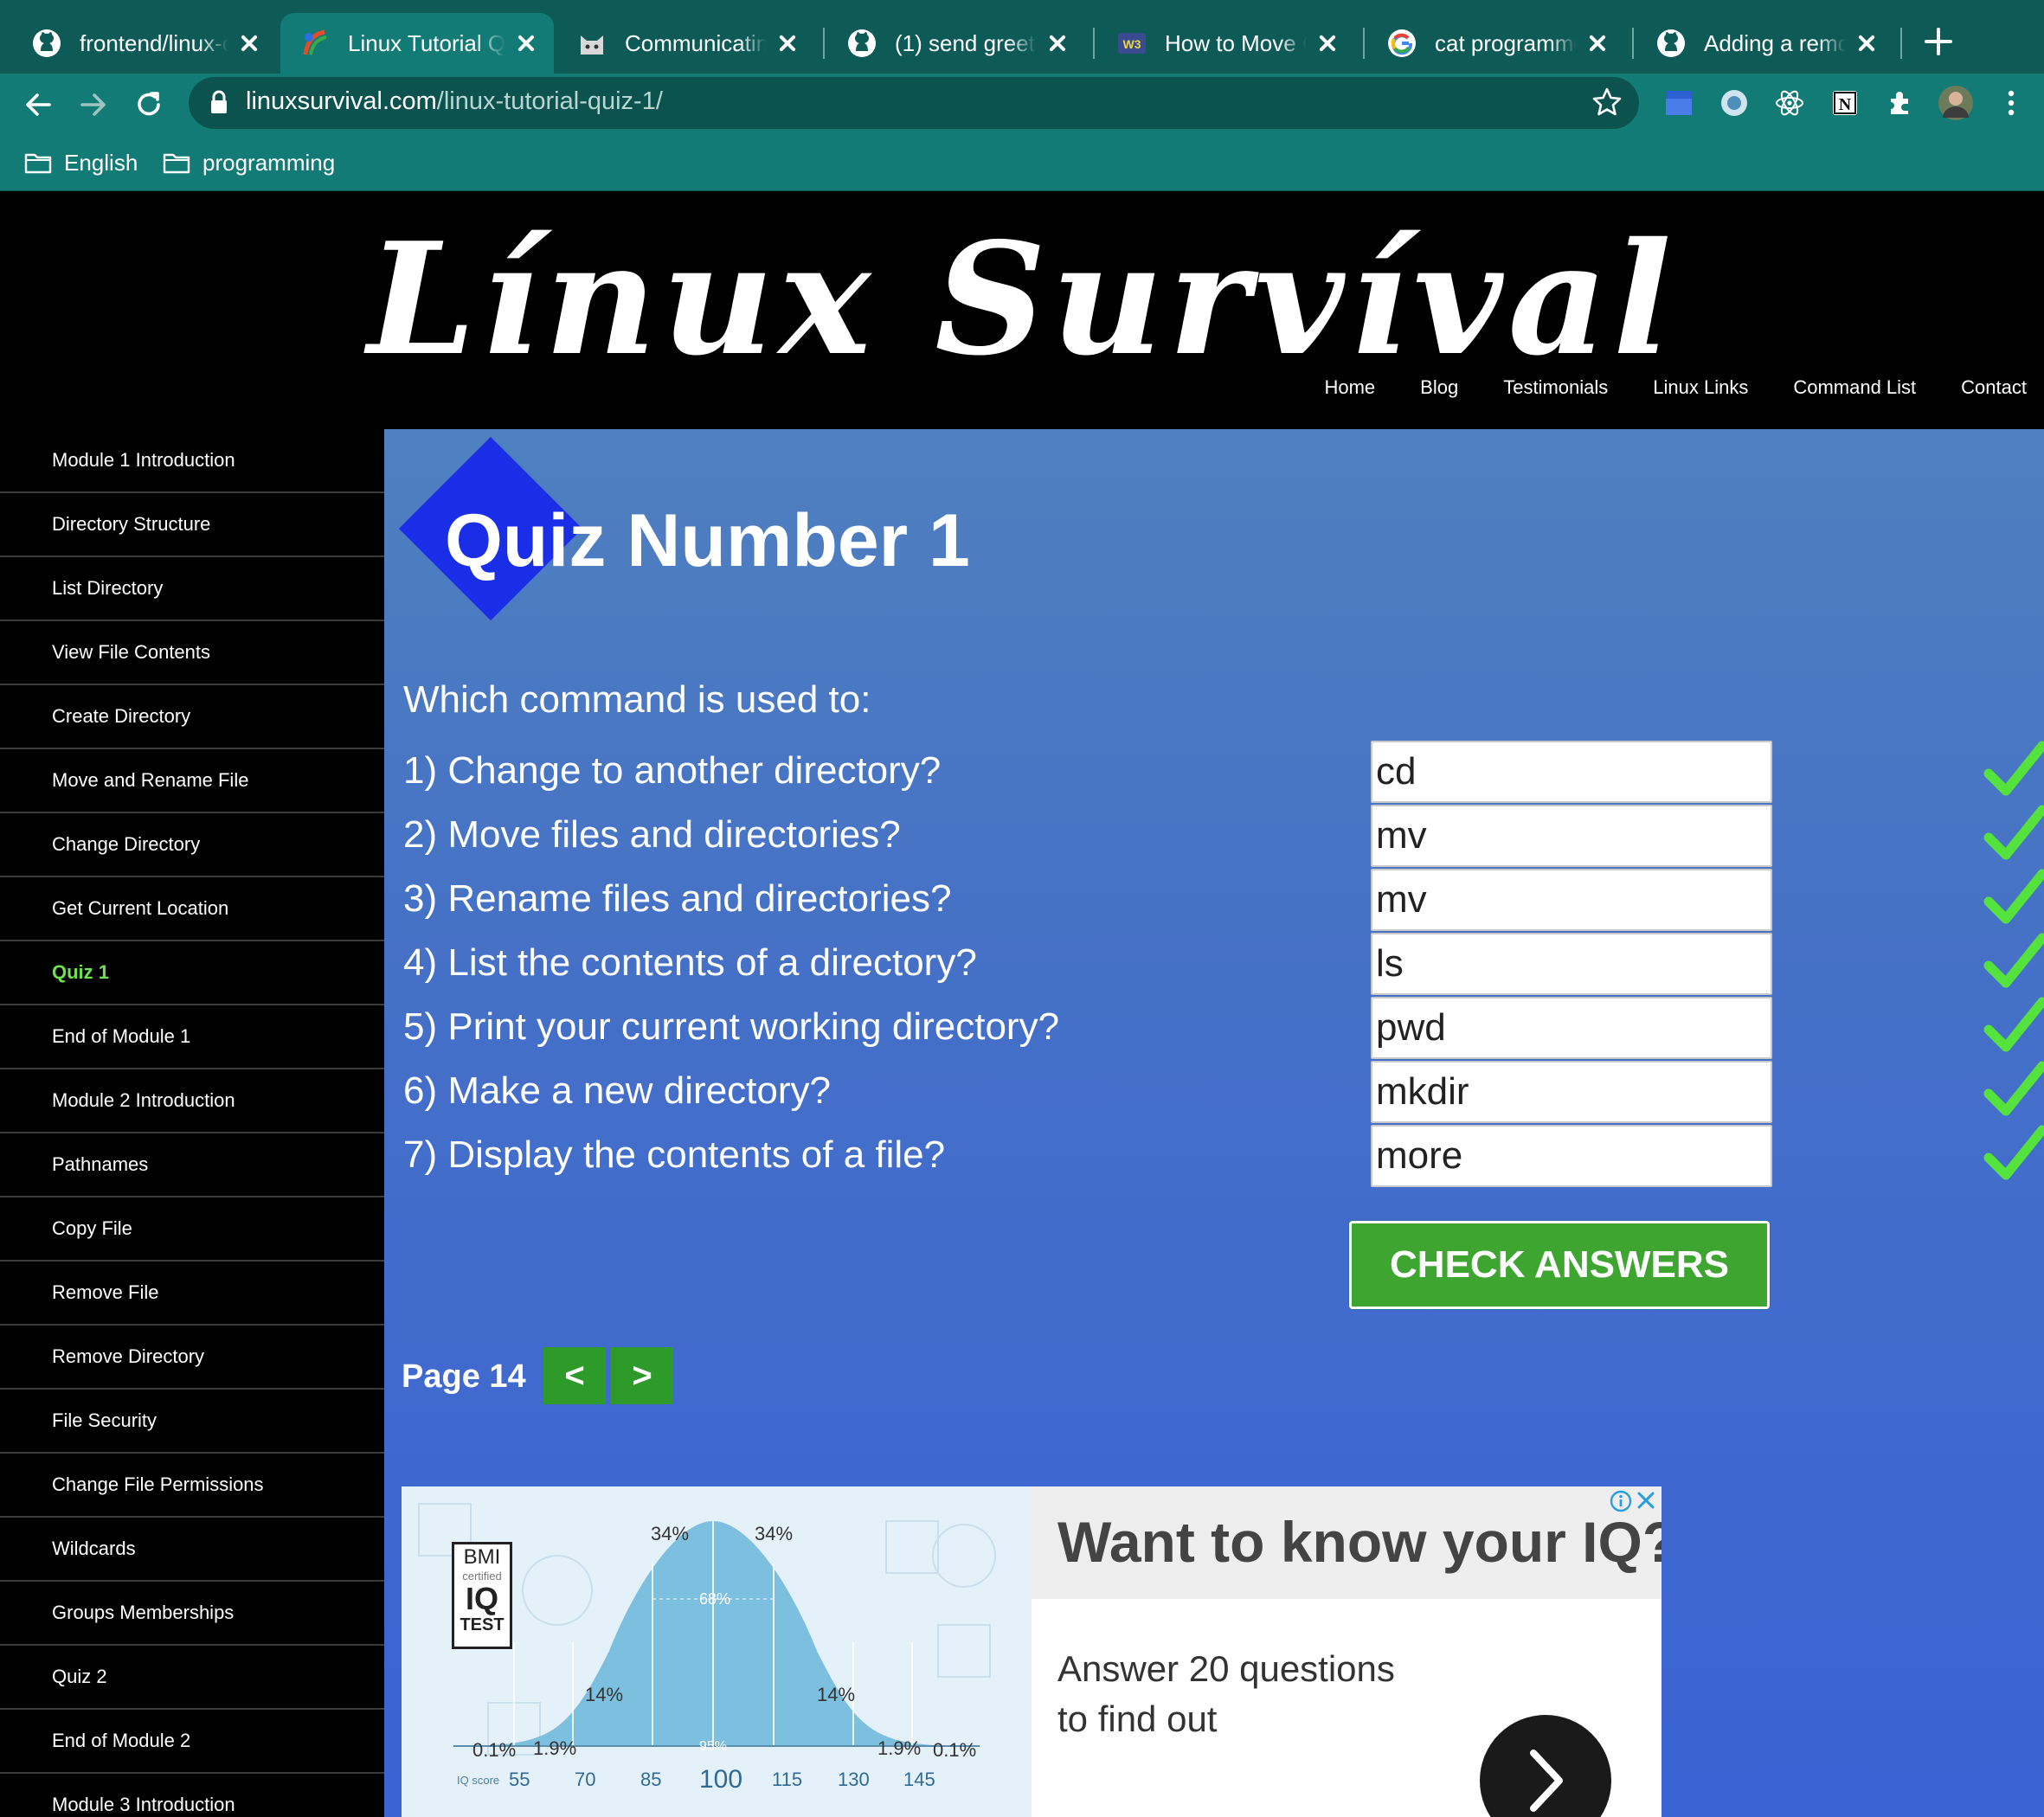 Image resolution: width=2044 pixels, height=1817 pixels. I want to click on sidebar-item: Remove File, so click(192, 1294).